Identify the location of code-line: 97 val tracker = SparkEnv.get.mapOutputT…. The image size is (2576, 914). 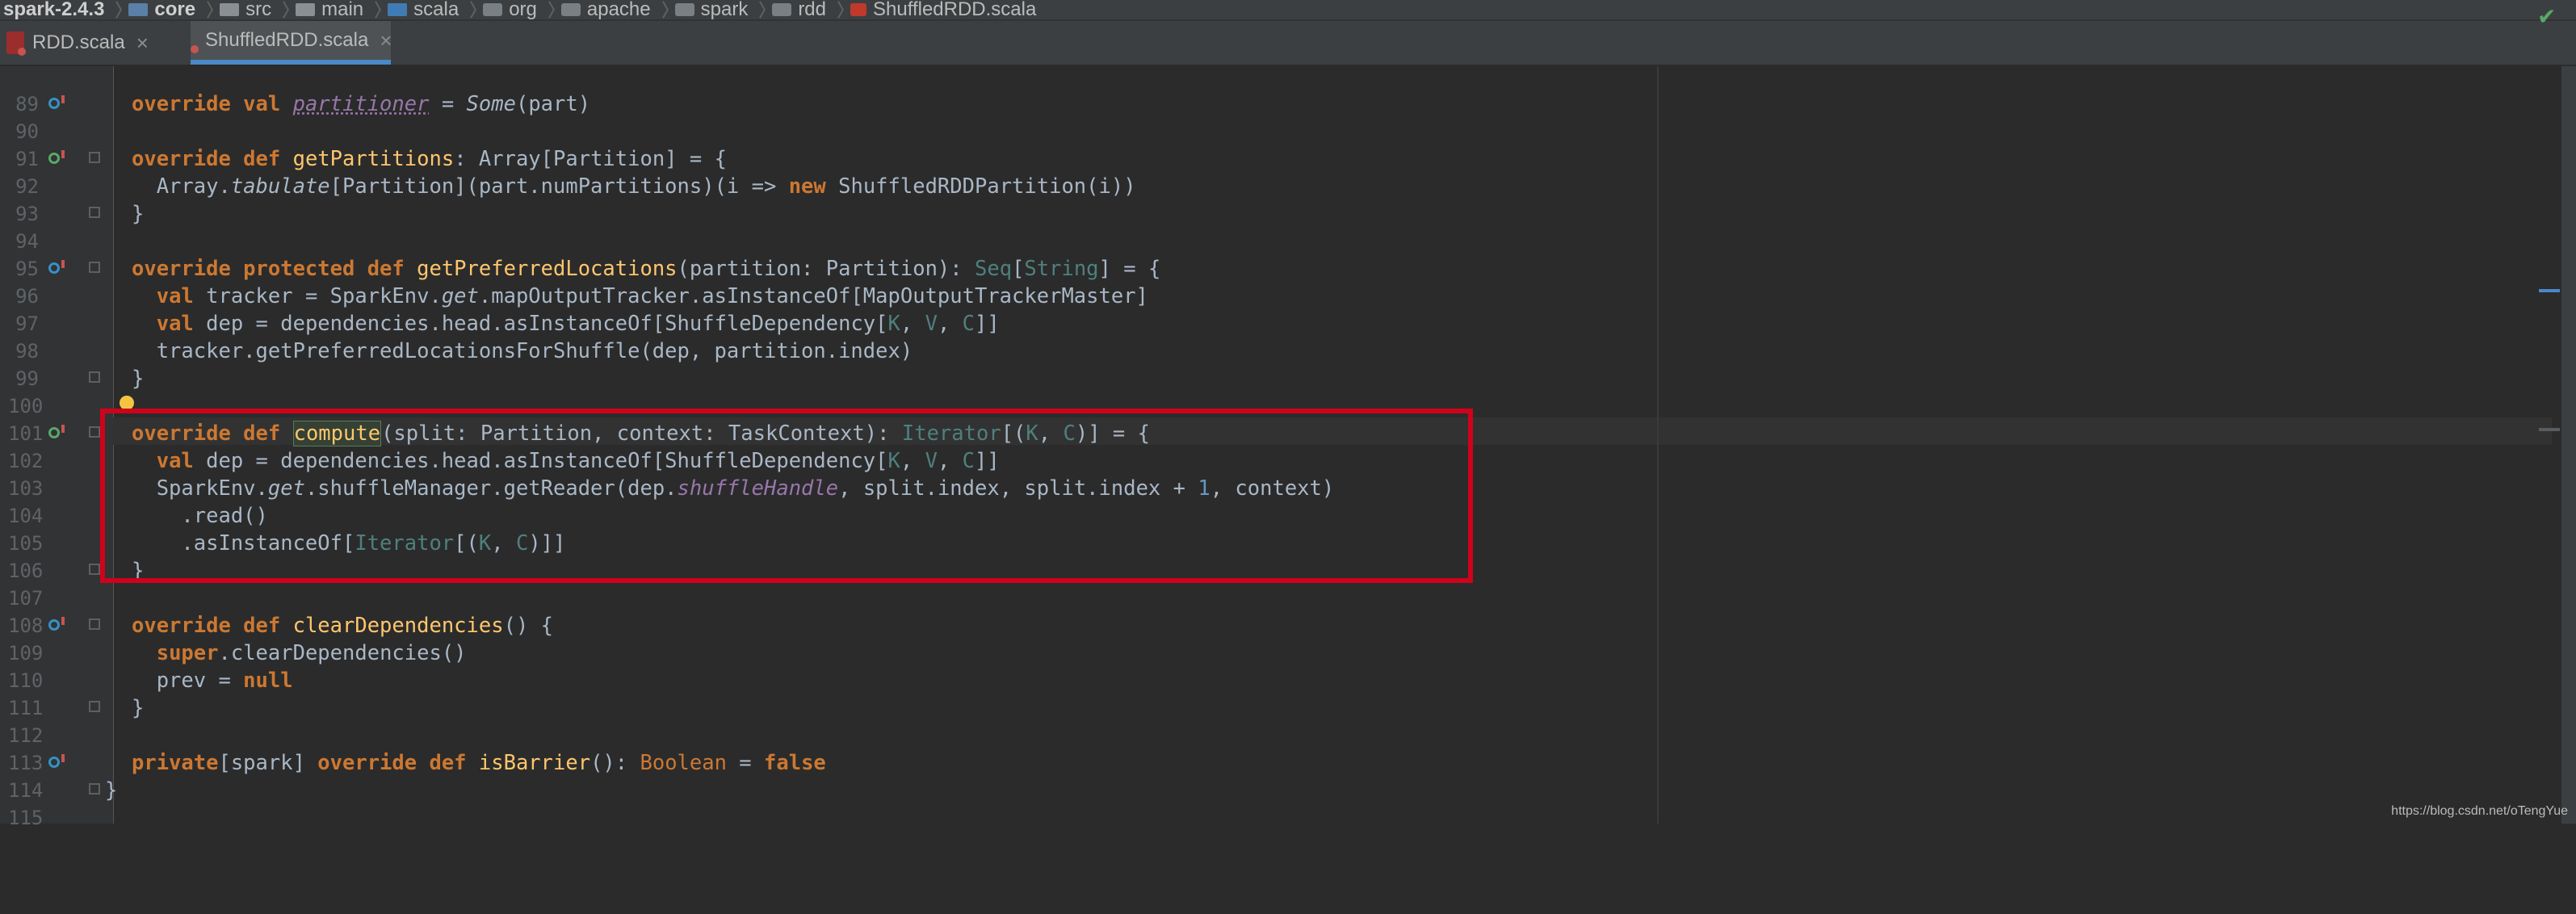
(1251, 309).